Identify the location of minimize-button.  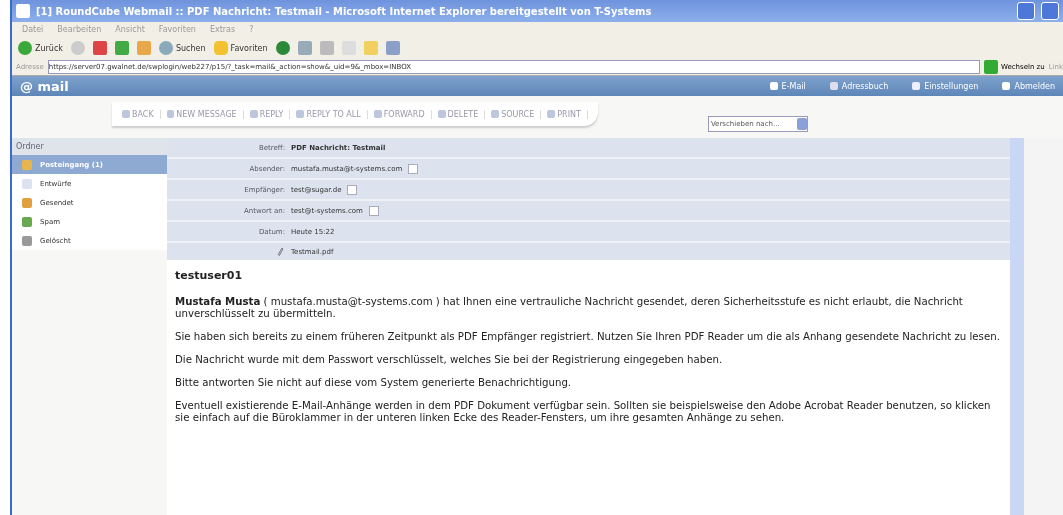
(1026, 11).